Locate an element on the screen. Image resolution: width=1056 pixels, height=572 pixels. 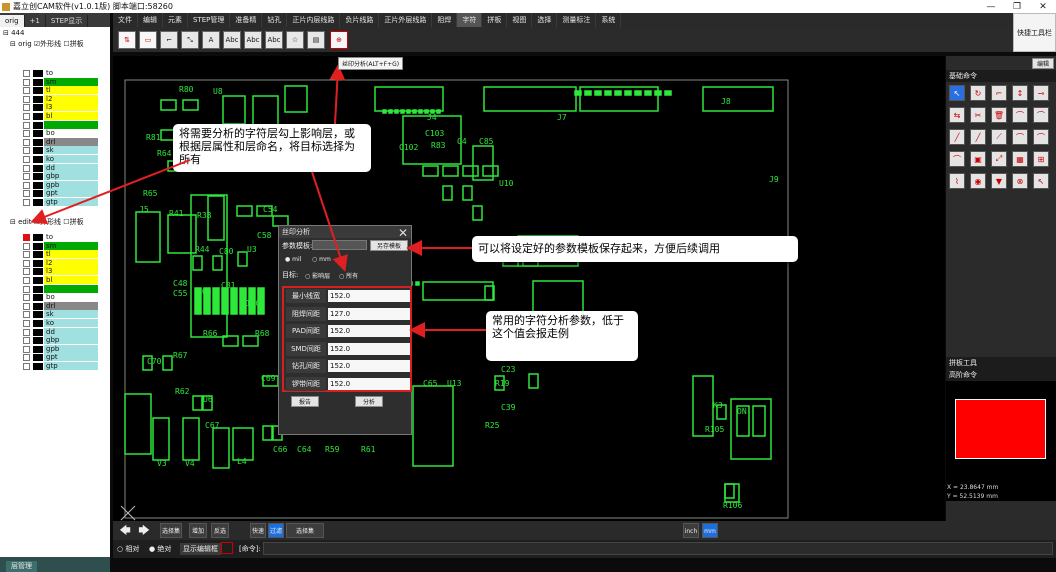
tooltip: 丝印分析(ALT+F+G) is located at coordinates (371, 63).